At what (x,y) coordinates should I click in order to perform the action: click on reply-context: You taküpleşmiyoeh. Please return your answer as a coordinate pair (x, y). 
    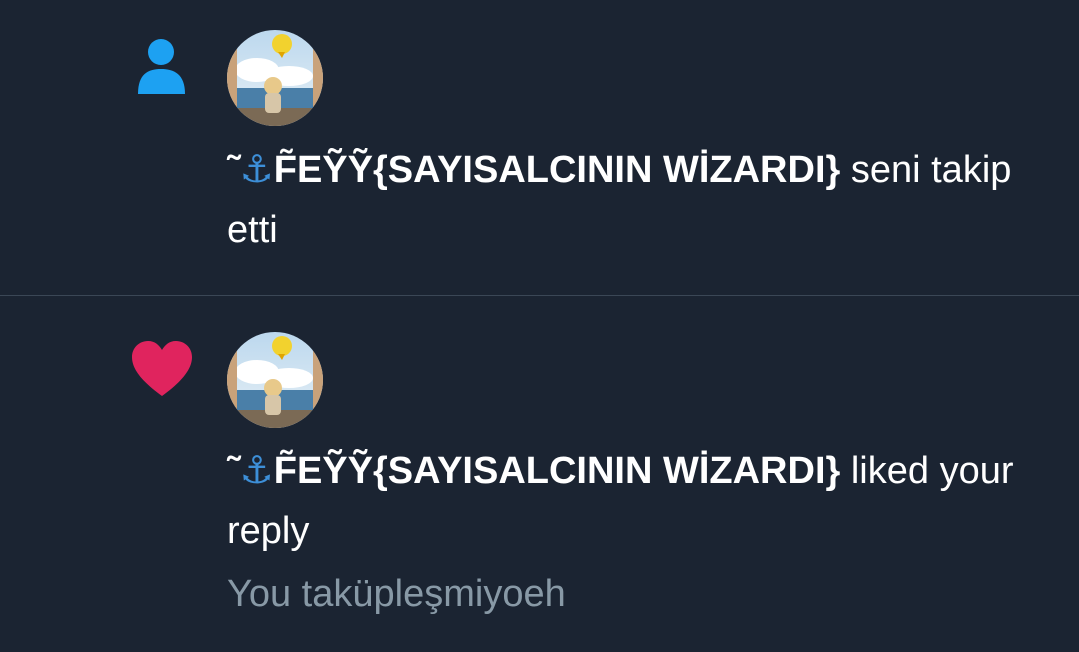
    Looking at the image, I should click on (396, 594).